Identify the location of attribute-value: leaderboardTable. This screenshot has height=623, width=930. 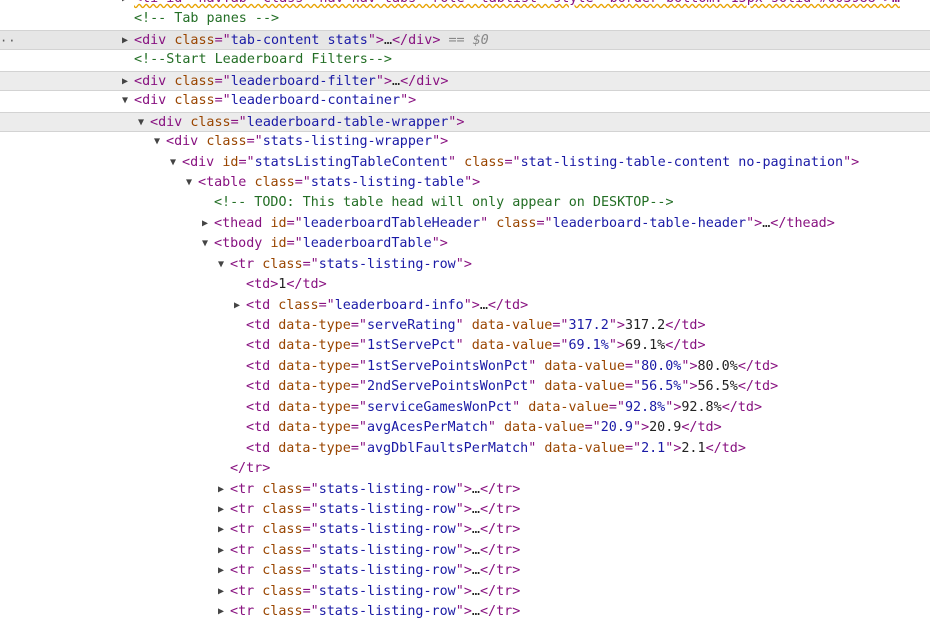
(367, 244).